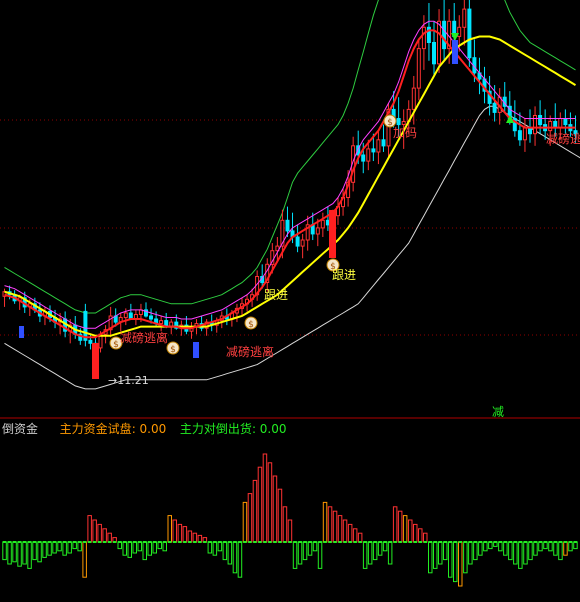 The height and width of the screenshot is (602, 580). I want to click on sub-panel-header: 倒资金 主力资金试盘: 0.00 主力对倒出货: 0.00, so click(144, 429).